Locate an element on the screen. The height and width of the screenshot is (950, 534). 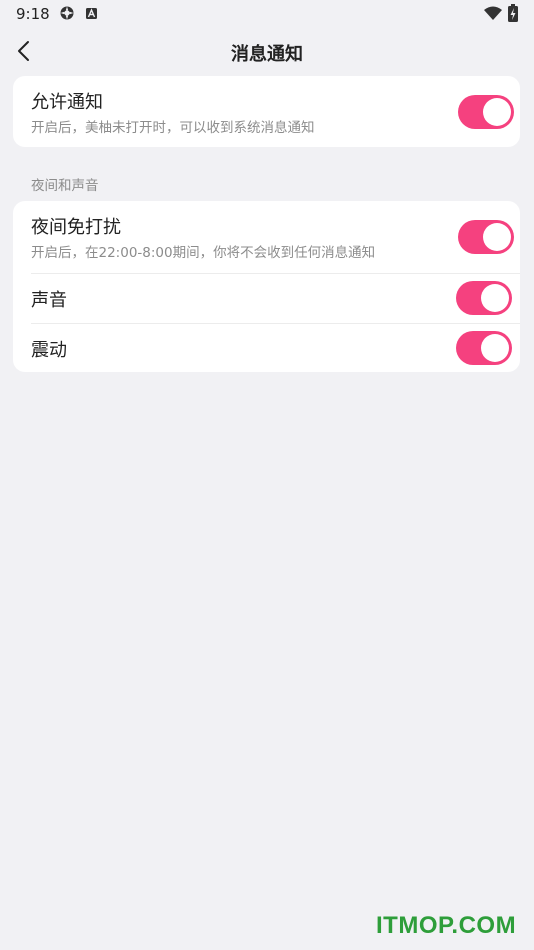
sound-row: 声音 is located at coordinates (266, 298).